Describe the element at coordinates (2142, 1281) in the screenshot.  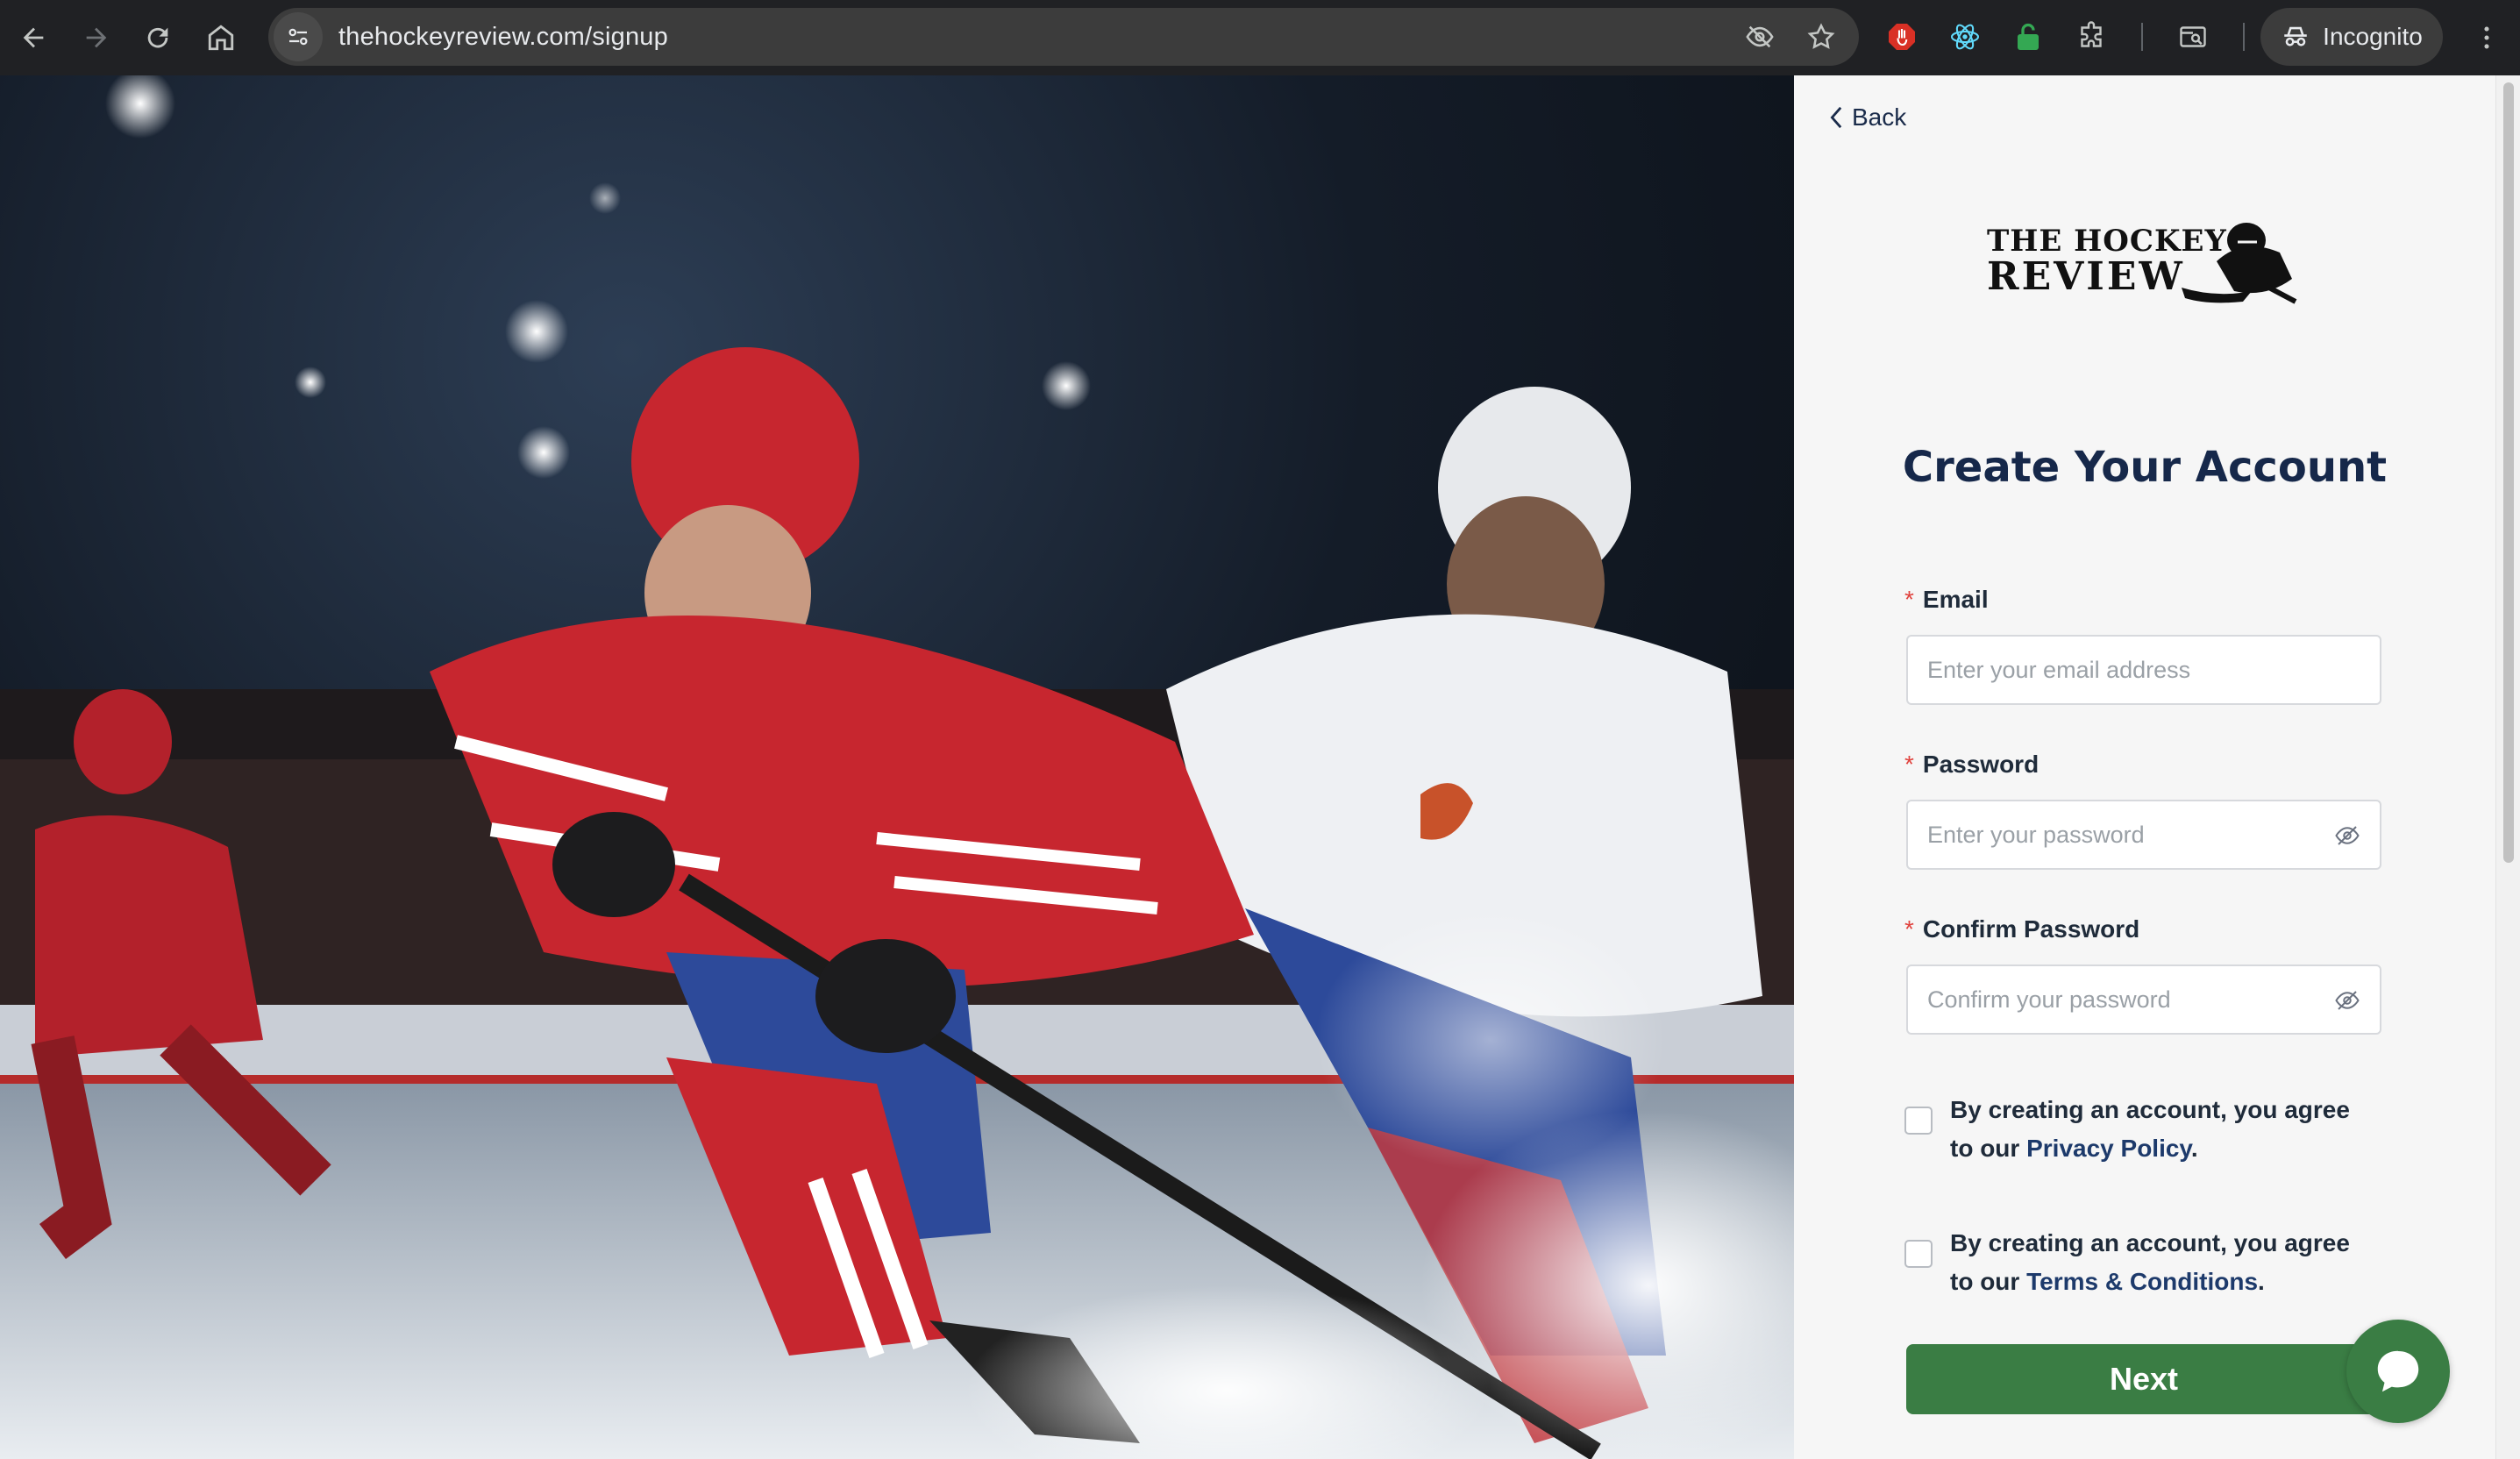
I see `terms-conditions-link: Terms & Conditions` at that location.